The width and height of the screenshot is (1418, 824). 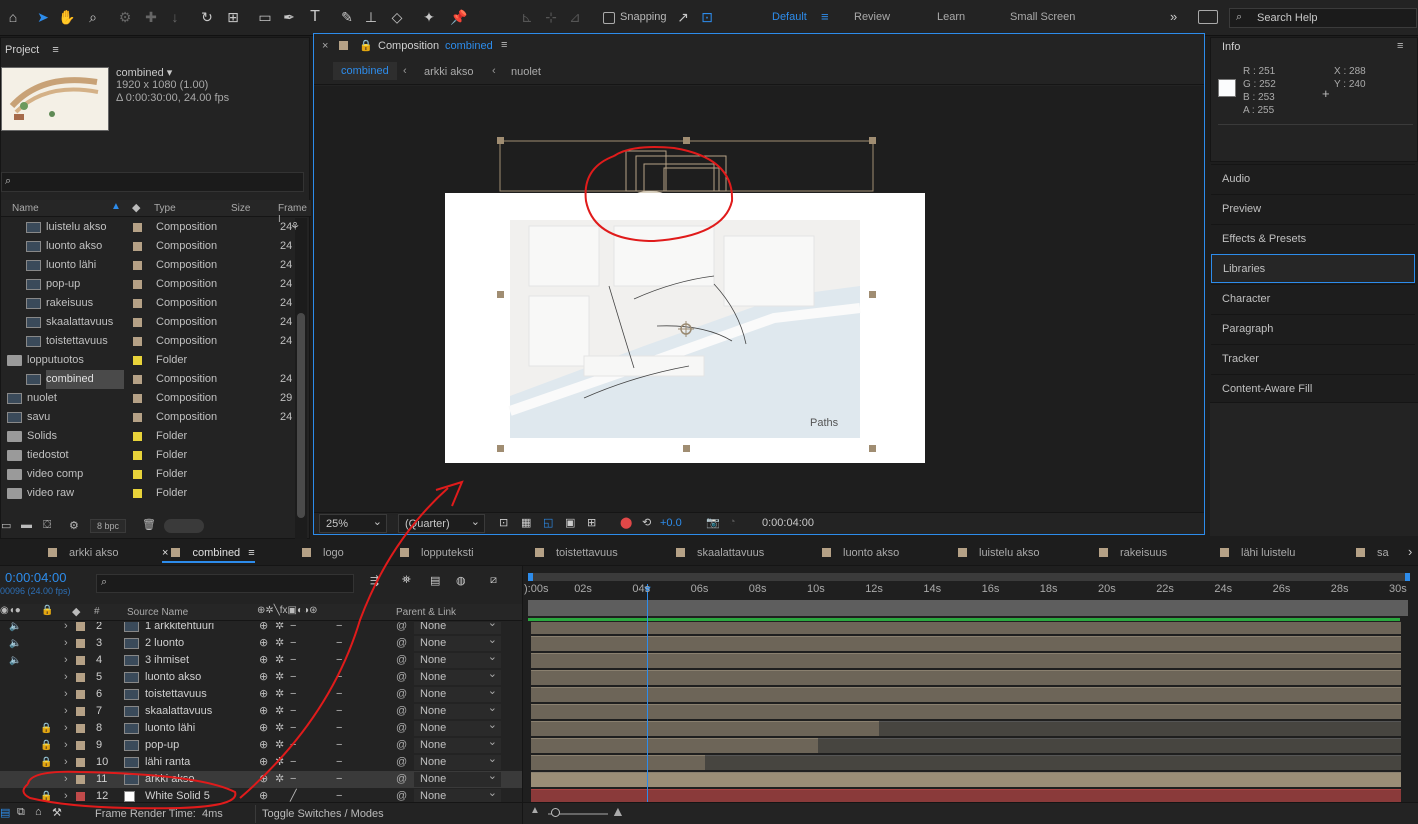 What do you see at coordinates (397, 17) in the screenshot?
I see `eraser-tool-icon: ◇` at bounding box center [397, 17].